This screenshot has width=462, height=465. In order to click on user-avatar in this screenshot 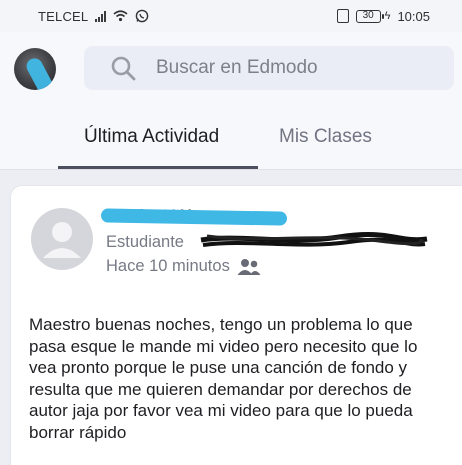, I will do `click(35, 69)`.